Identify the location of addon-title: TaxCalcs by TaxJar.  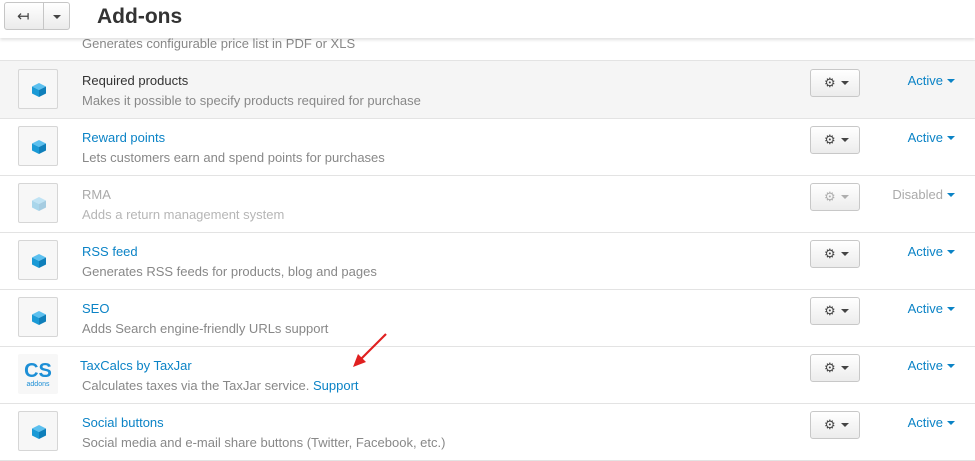
(136, 365).